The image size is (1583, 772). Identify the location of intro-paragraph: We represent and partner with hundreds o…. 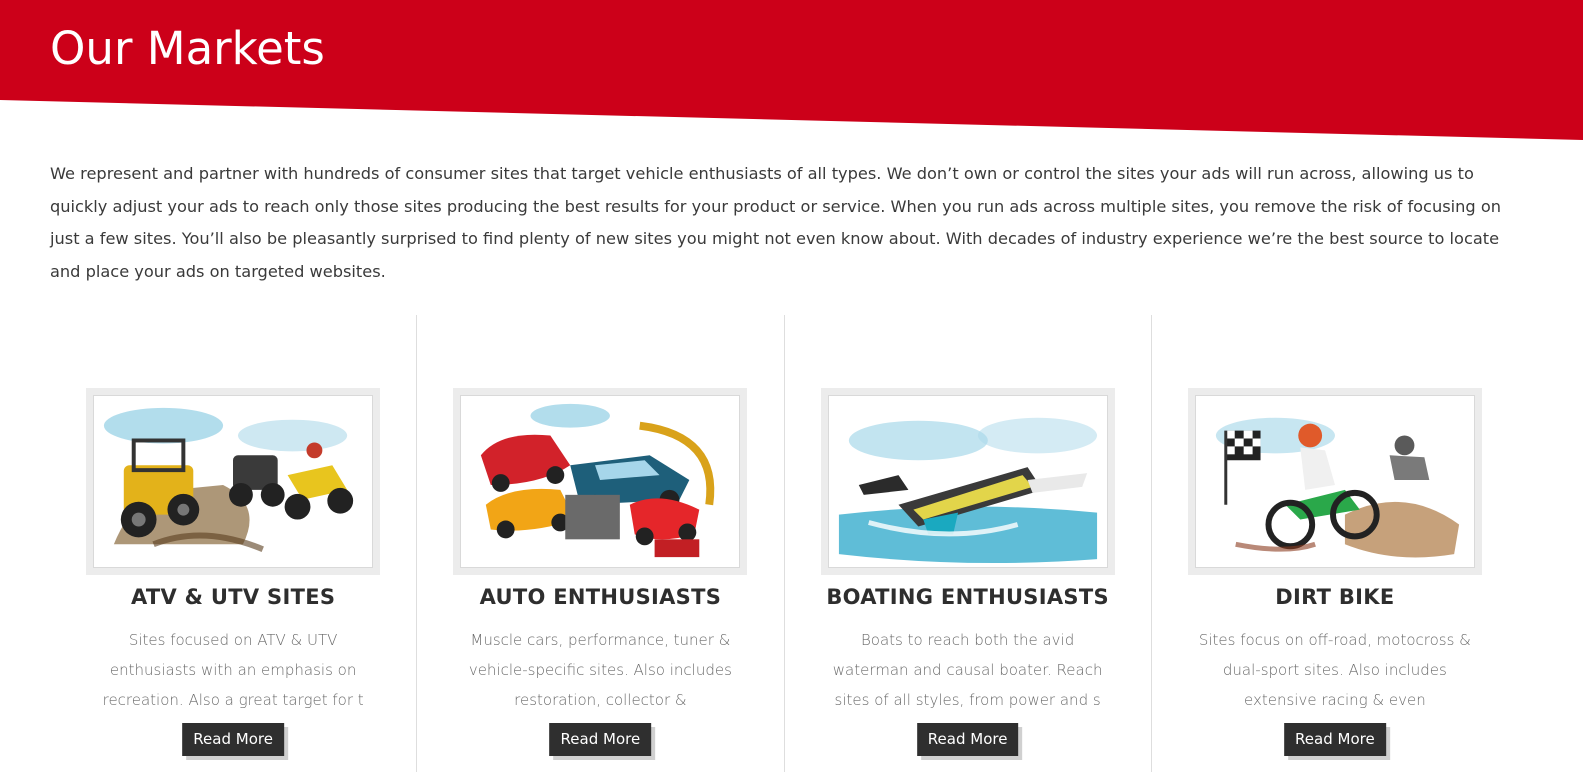
(775, 222).